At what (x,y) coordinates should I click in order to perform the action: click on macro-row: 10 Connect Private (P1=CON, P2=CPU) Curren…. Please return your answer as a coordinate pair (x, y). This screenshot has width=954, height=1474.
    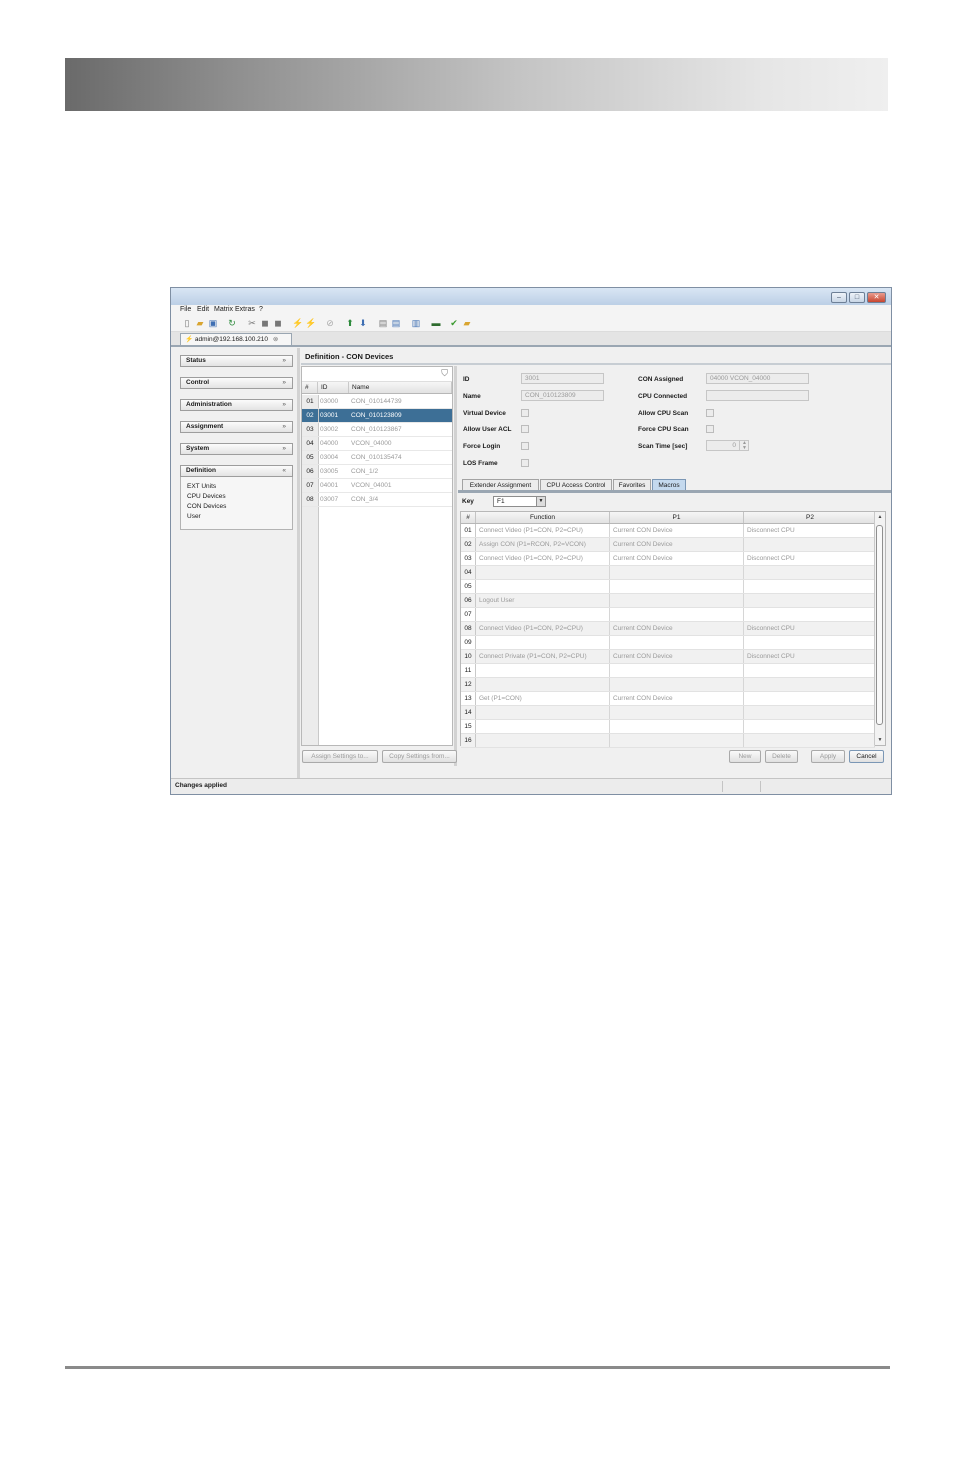
    Looking at the image, I should click on (668, 657).